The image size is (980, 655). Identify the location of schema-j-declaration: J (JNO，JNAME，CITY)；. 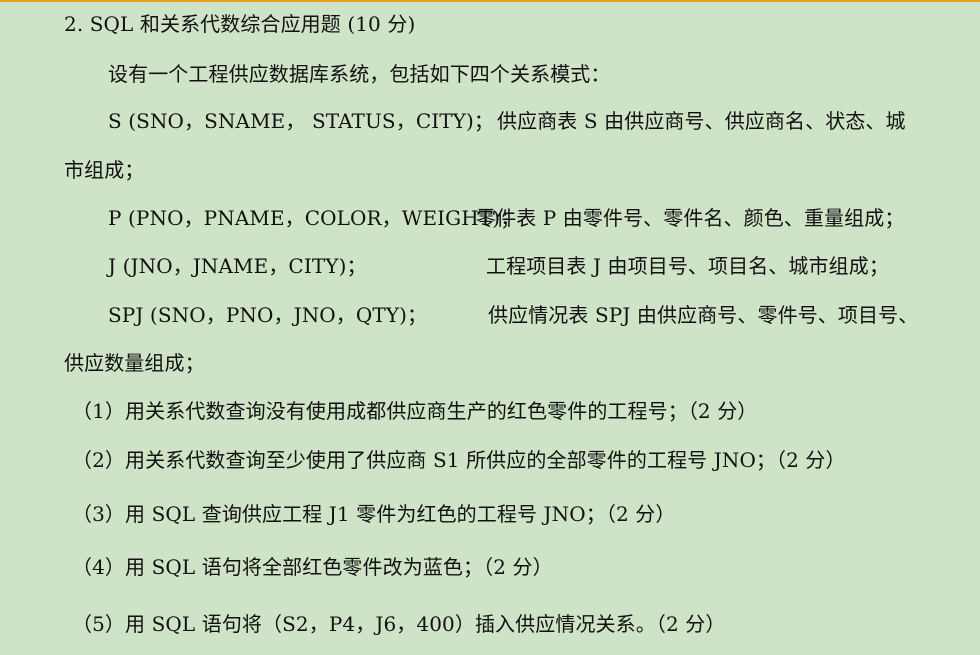
(237, 266).